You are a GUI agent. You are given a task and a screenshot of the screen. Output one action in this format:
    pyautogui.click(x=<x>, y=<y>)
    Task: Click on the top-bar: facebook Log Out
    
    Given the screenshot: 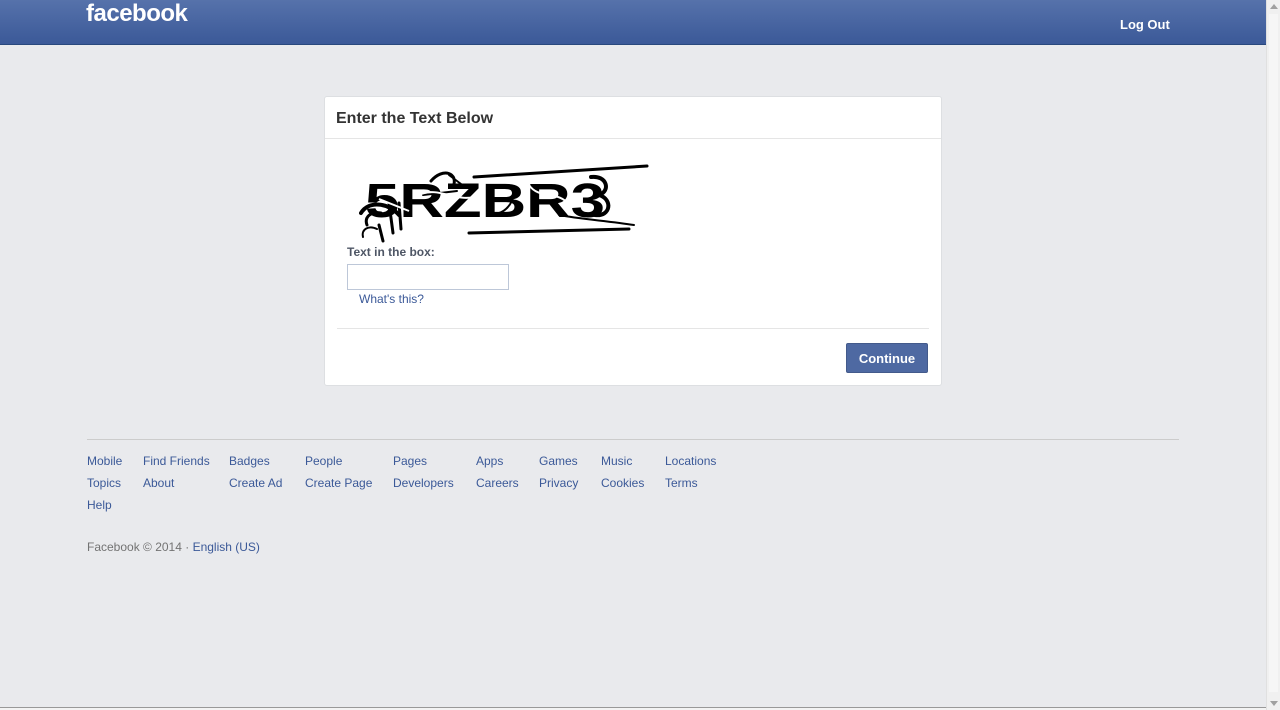 What is the action you would take?
    pyautogui.click(x=633, y=22)
    